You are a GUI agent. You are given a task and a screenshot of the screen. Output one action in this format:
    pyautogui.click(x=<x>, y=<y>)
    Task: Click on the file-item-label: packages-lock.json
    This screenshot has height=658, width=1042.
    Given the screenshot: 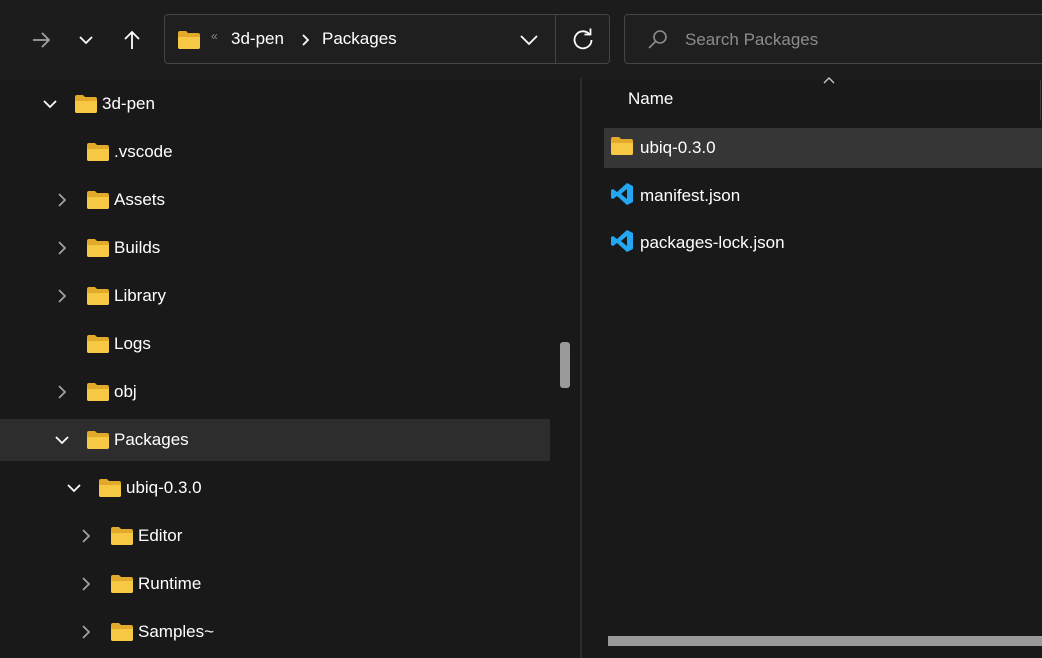 What is the action you would take?
    pyautogui.click(x=712, y=242)
    